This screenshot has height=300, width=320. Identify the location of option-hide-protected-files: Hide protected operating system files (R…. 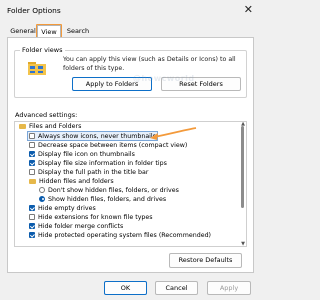
(120, 235).